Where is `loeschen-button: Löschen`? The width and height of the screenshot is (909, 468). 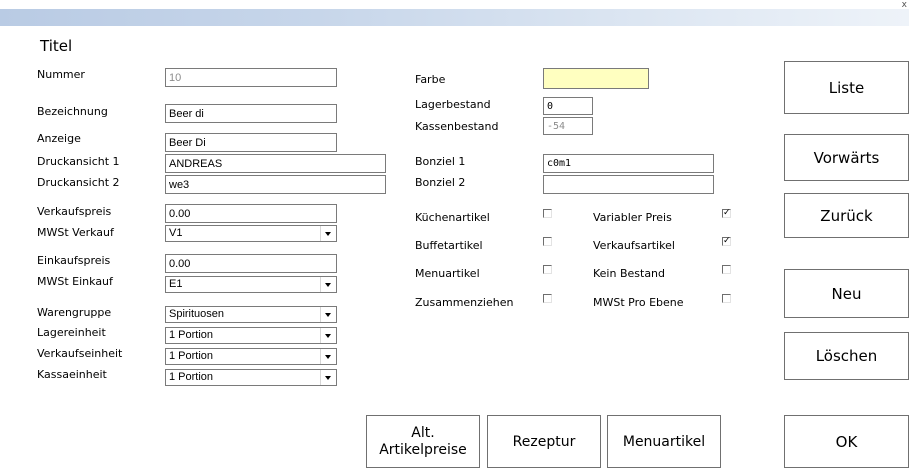 loeschen-button: Löschen is located at coordinates (846, 356).